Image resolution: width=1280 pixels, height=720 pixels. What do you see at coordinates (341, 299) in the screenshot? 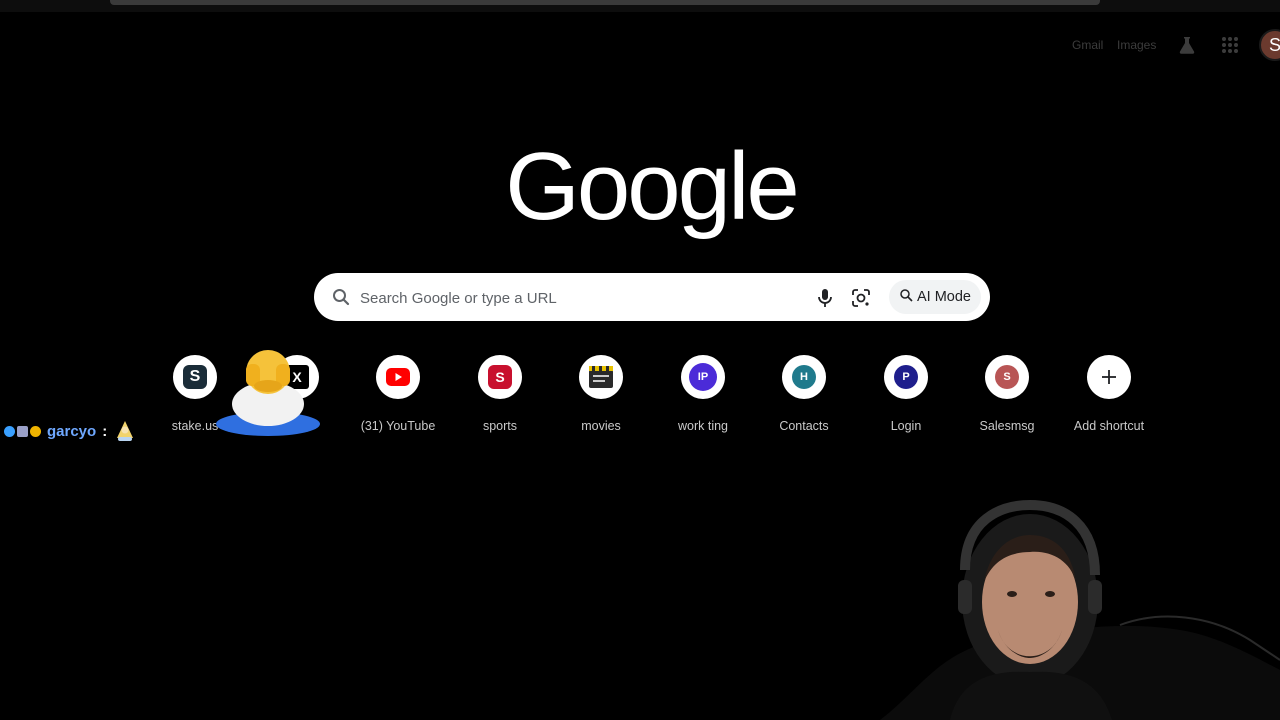
I see `search-icon` at bounding box center [341, 299].